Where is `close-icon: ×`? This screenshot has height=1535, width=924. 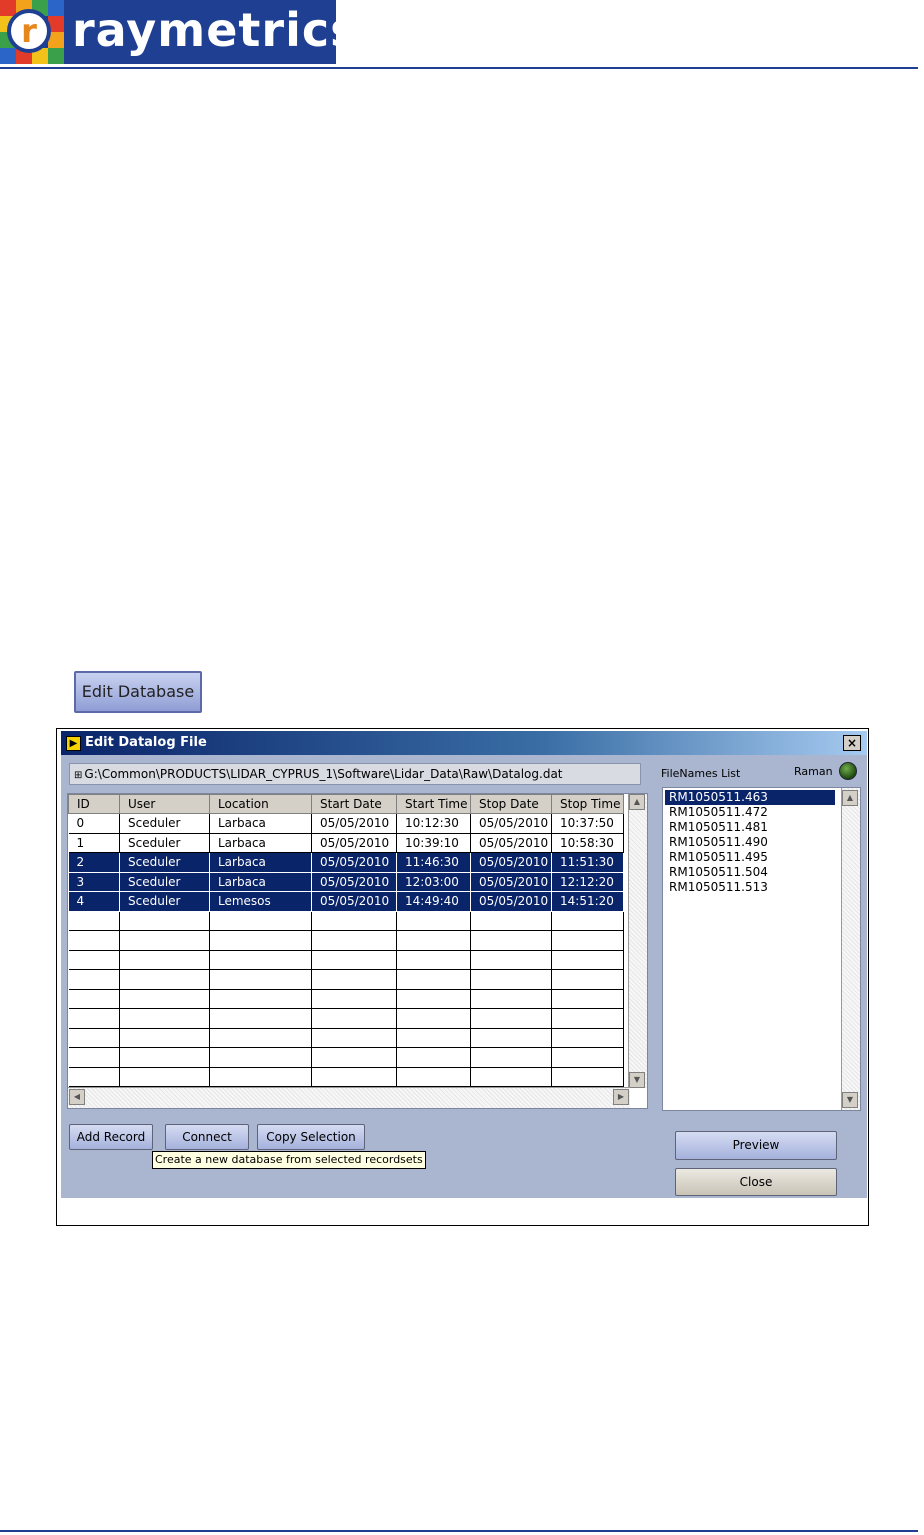 close-icon: × is located at coordinates (852, 743).